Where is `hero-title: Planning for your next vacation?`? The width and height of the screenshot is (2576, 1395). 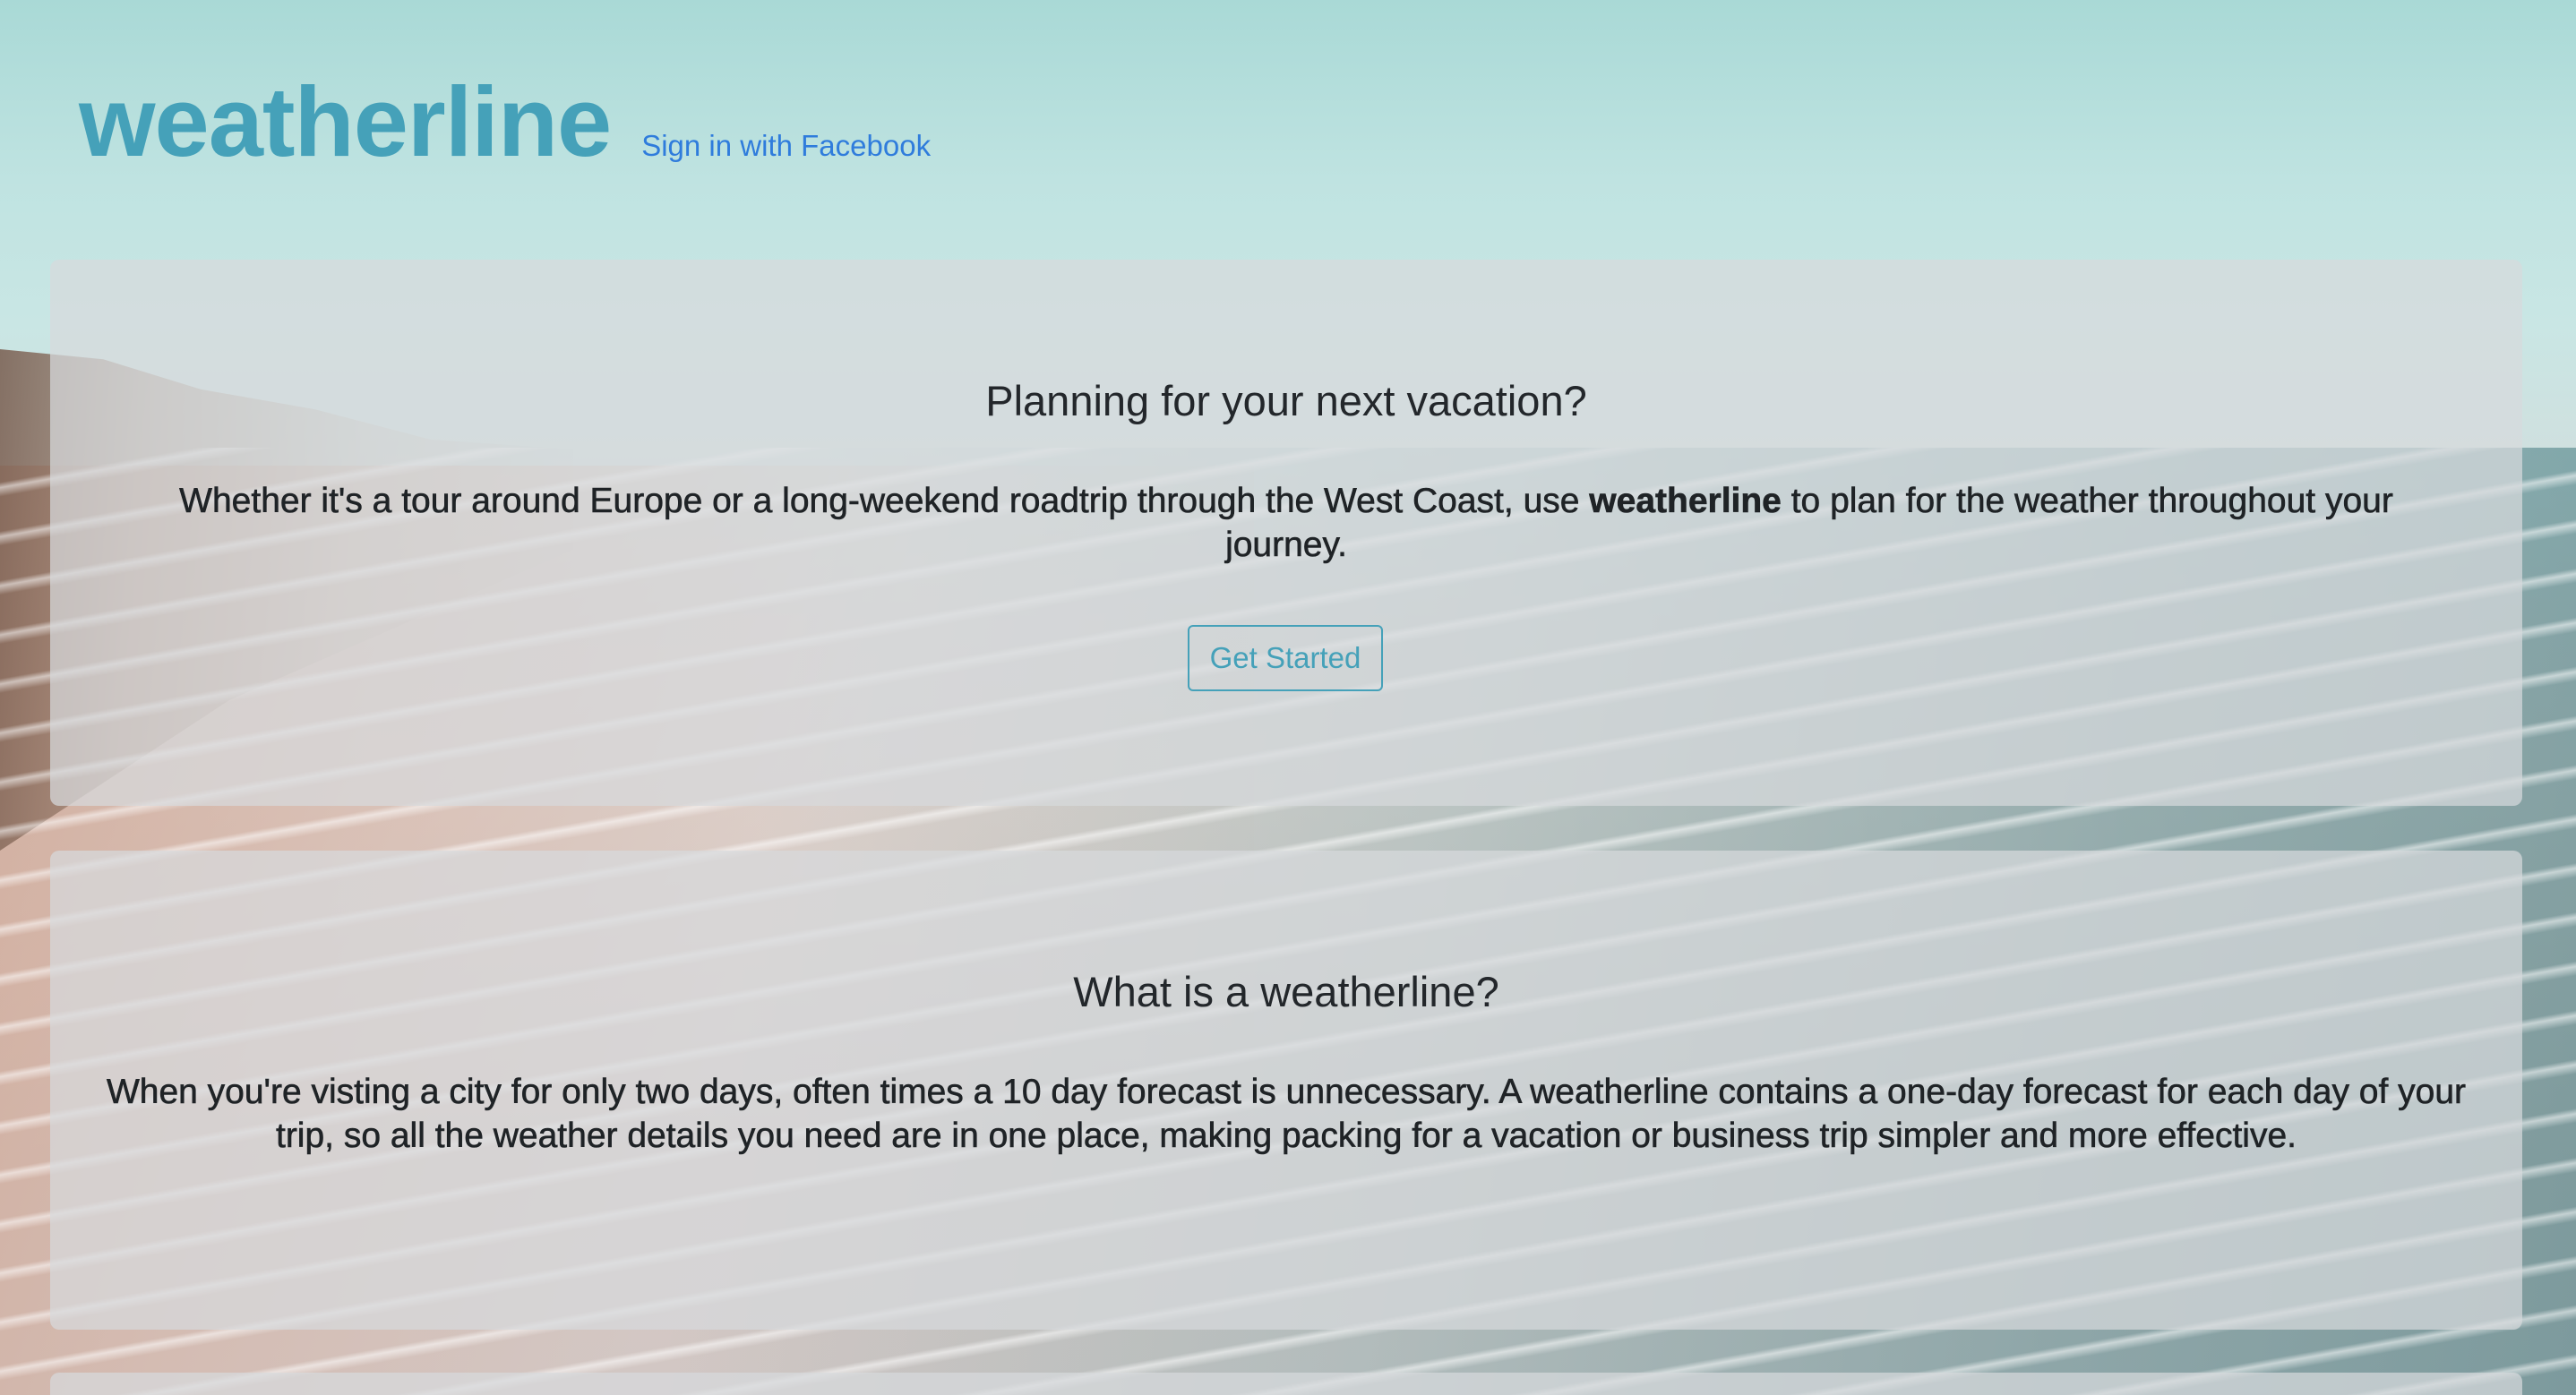
hero-title: Planning for your next vacation? is located at coordinates (1286, 400).